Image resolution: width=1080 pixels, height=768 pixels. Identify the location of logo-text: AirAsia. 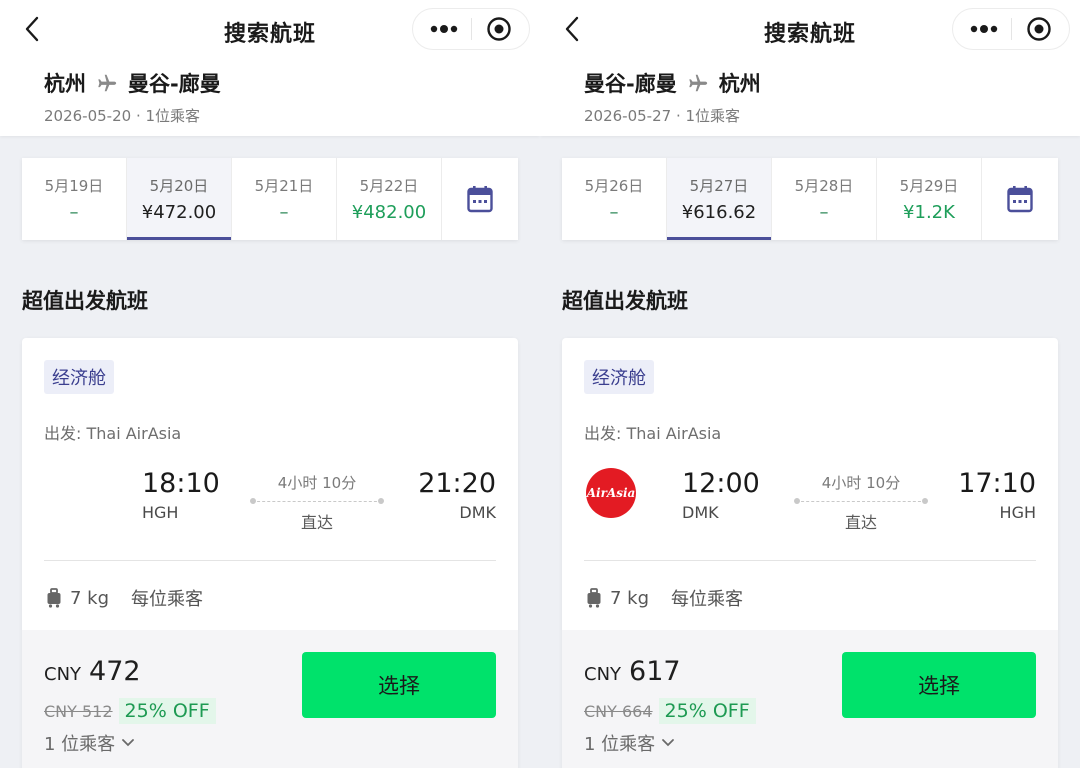
(611, 493).